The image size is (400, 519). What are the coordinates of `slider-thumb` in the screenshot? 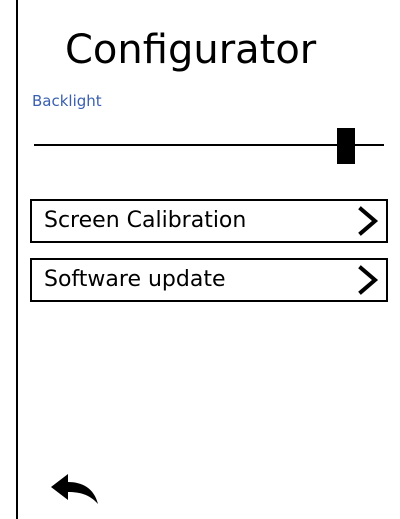 It's located at (345, 146).